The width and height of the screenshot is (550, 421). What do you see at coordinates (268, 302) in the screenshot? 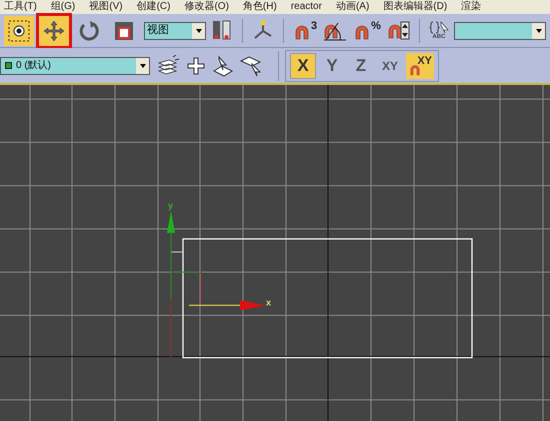
I see `x-axis-label: x` at bounding box center [268, 302].